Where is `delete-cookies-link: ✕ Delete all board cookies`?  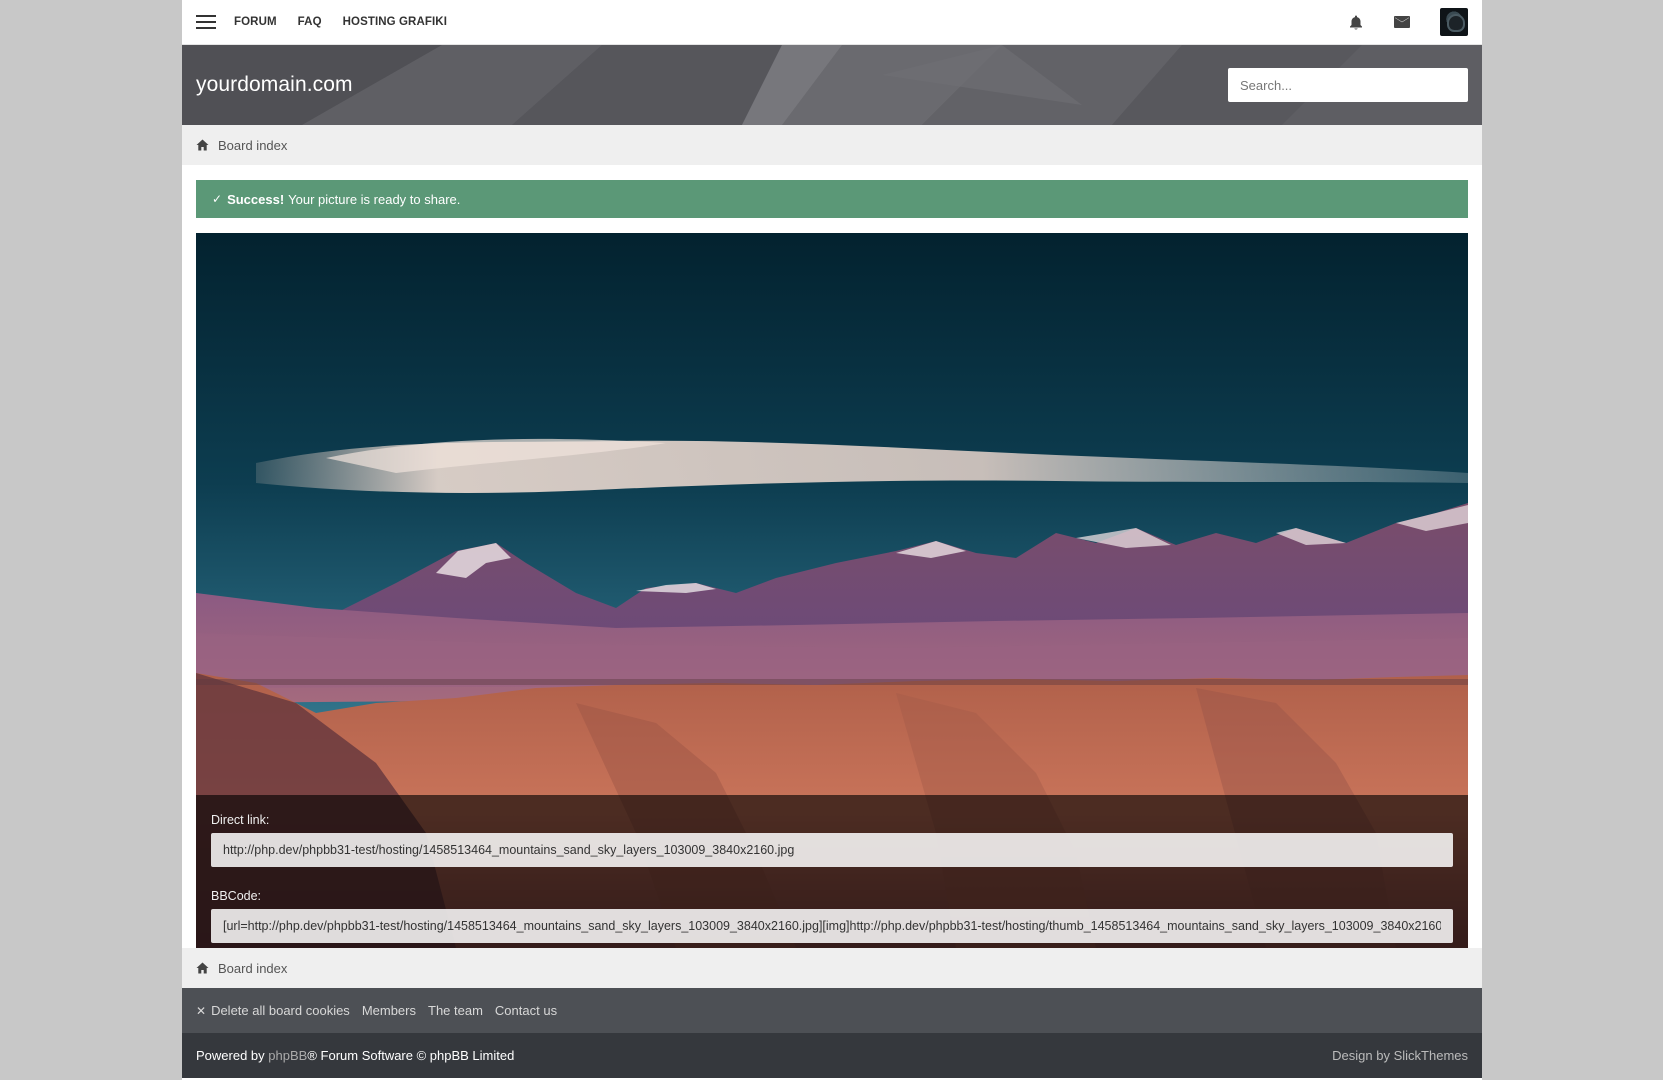
delete-cookies-link: ✕ Delete all board cookies is located at coordinates (273, 1010).